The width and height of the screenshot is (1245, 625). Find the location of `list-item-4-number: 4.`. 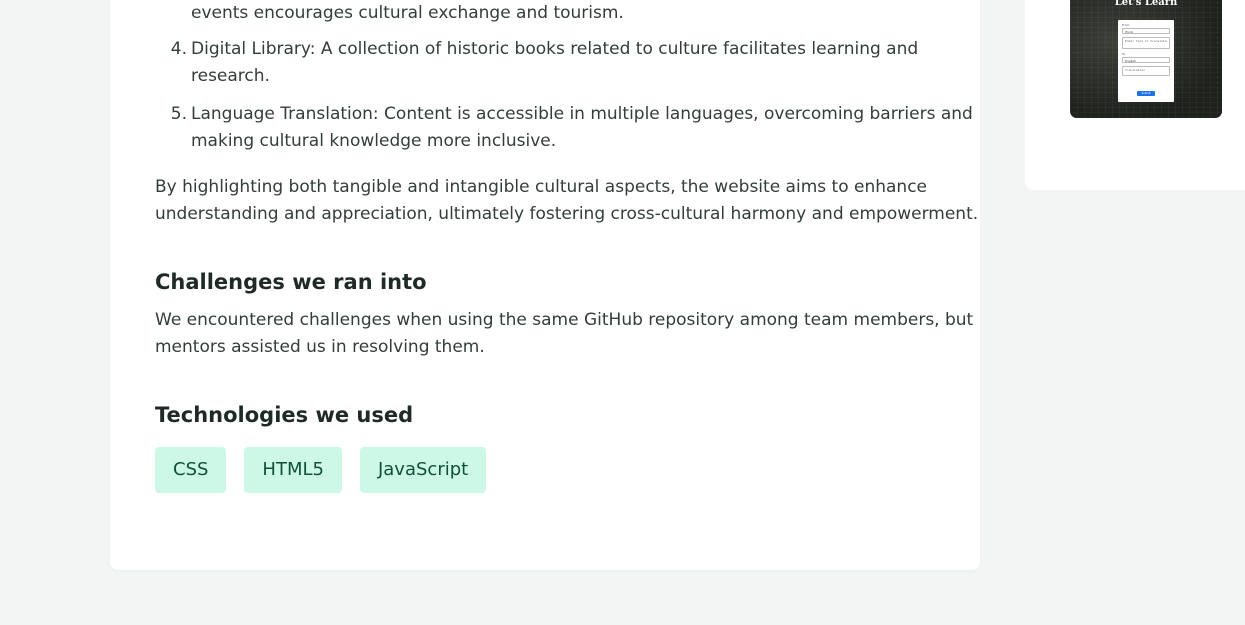

list-item-4-number: 4. is located at coordinates (178, 49).